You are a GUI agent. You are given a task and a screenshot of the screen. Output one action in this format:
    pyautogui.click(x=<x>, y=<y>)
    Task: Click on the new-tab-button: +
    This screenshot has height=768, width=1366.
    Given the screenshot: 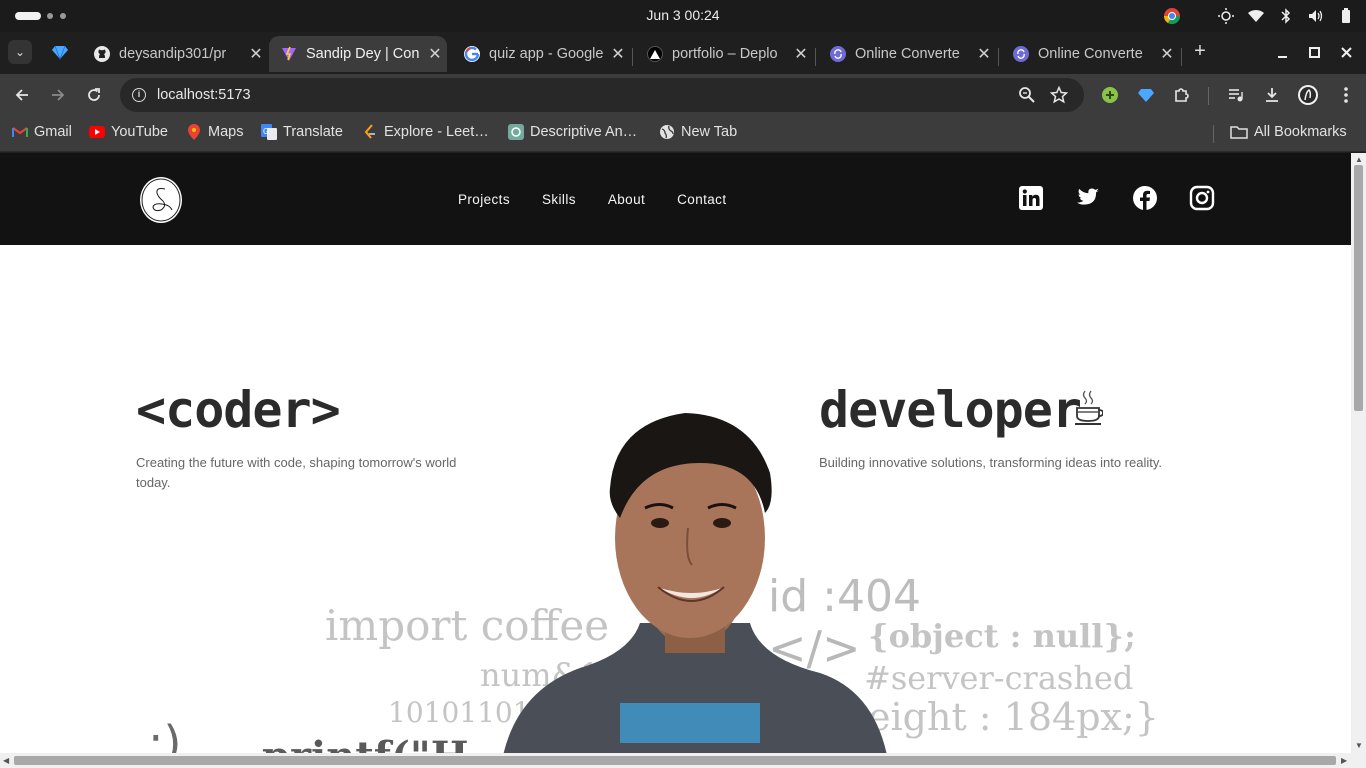 What is the action you would take?
    pyautogui.click(x=1200, y=52)
    